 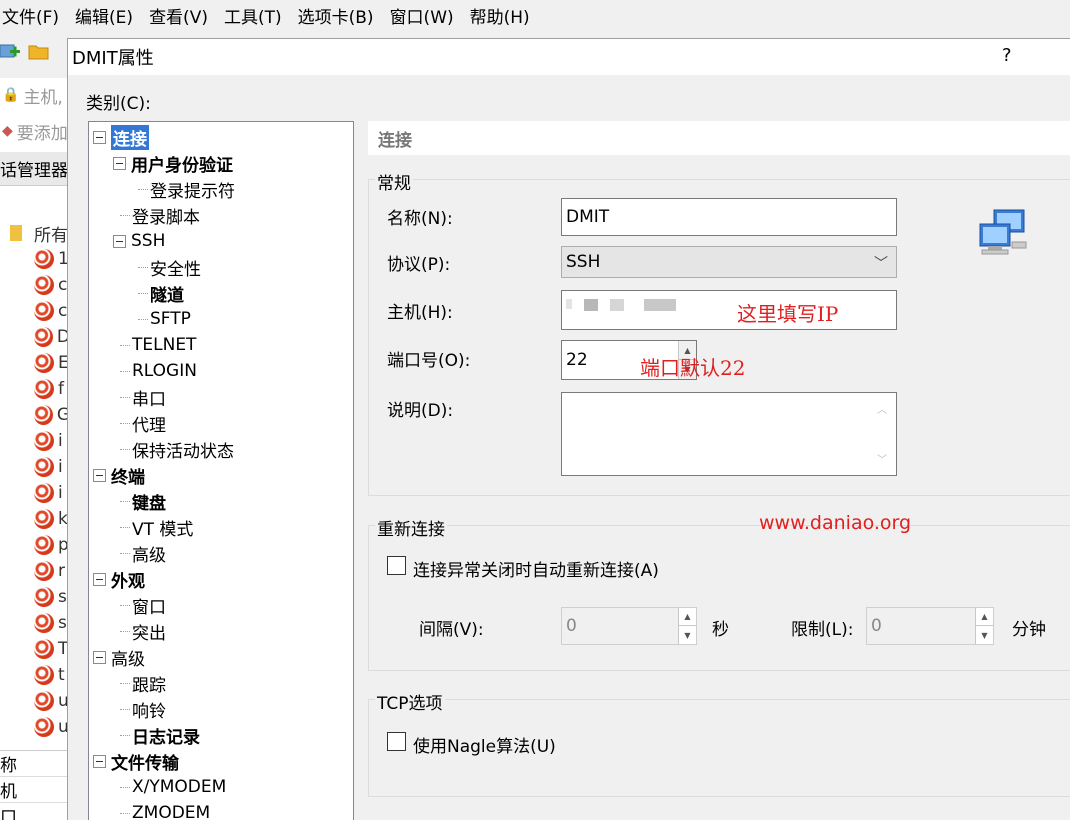 I want to click on tree-item: 安全性, so click(x=169, y=267).